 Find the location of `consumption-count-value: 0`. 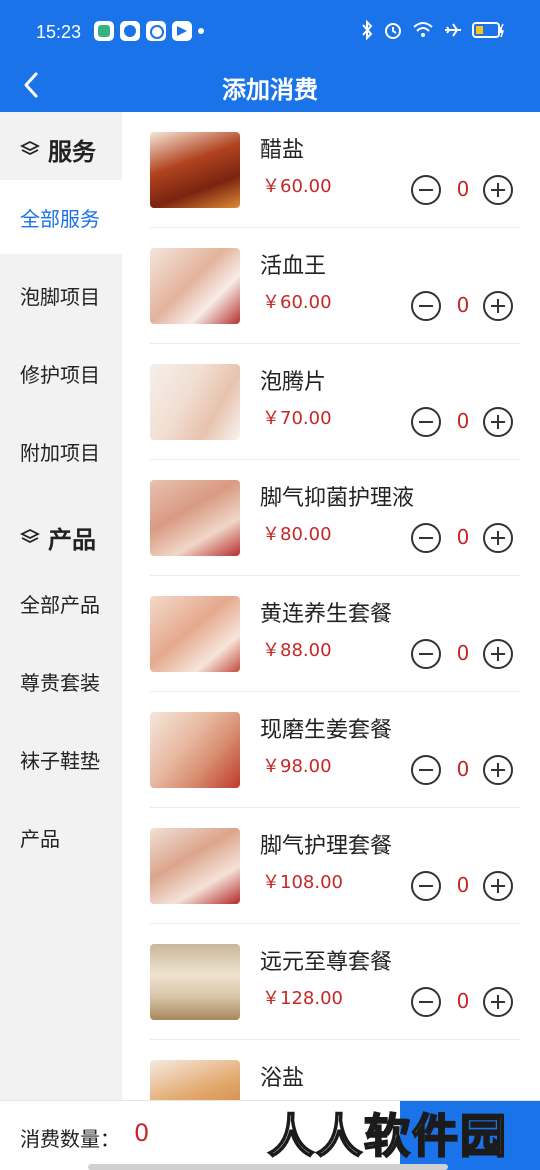

consumption-count-value: 0 is located at coordinates (142, 1133).